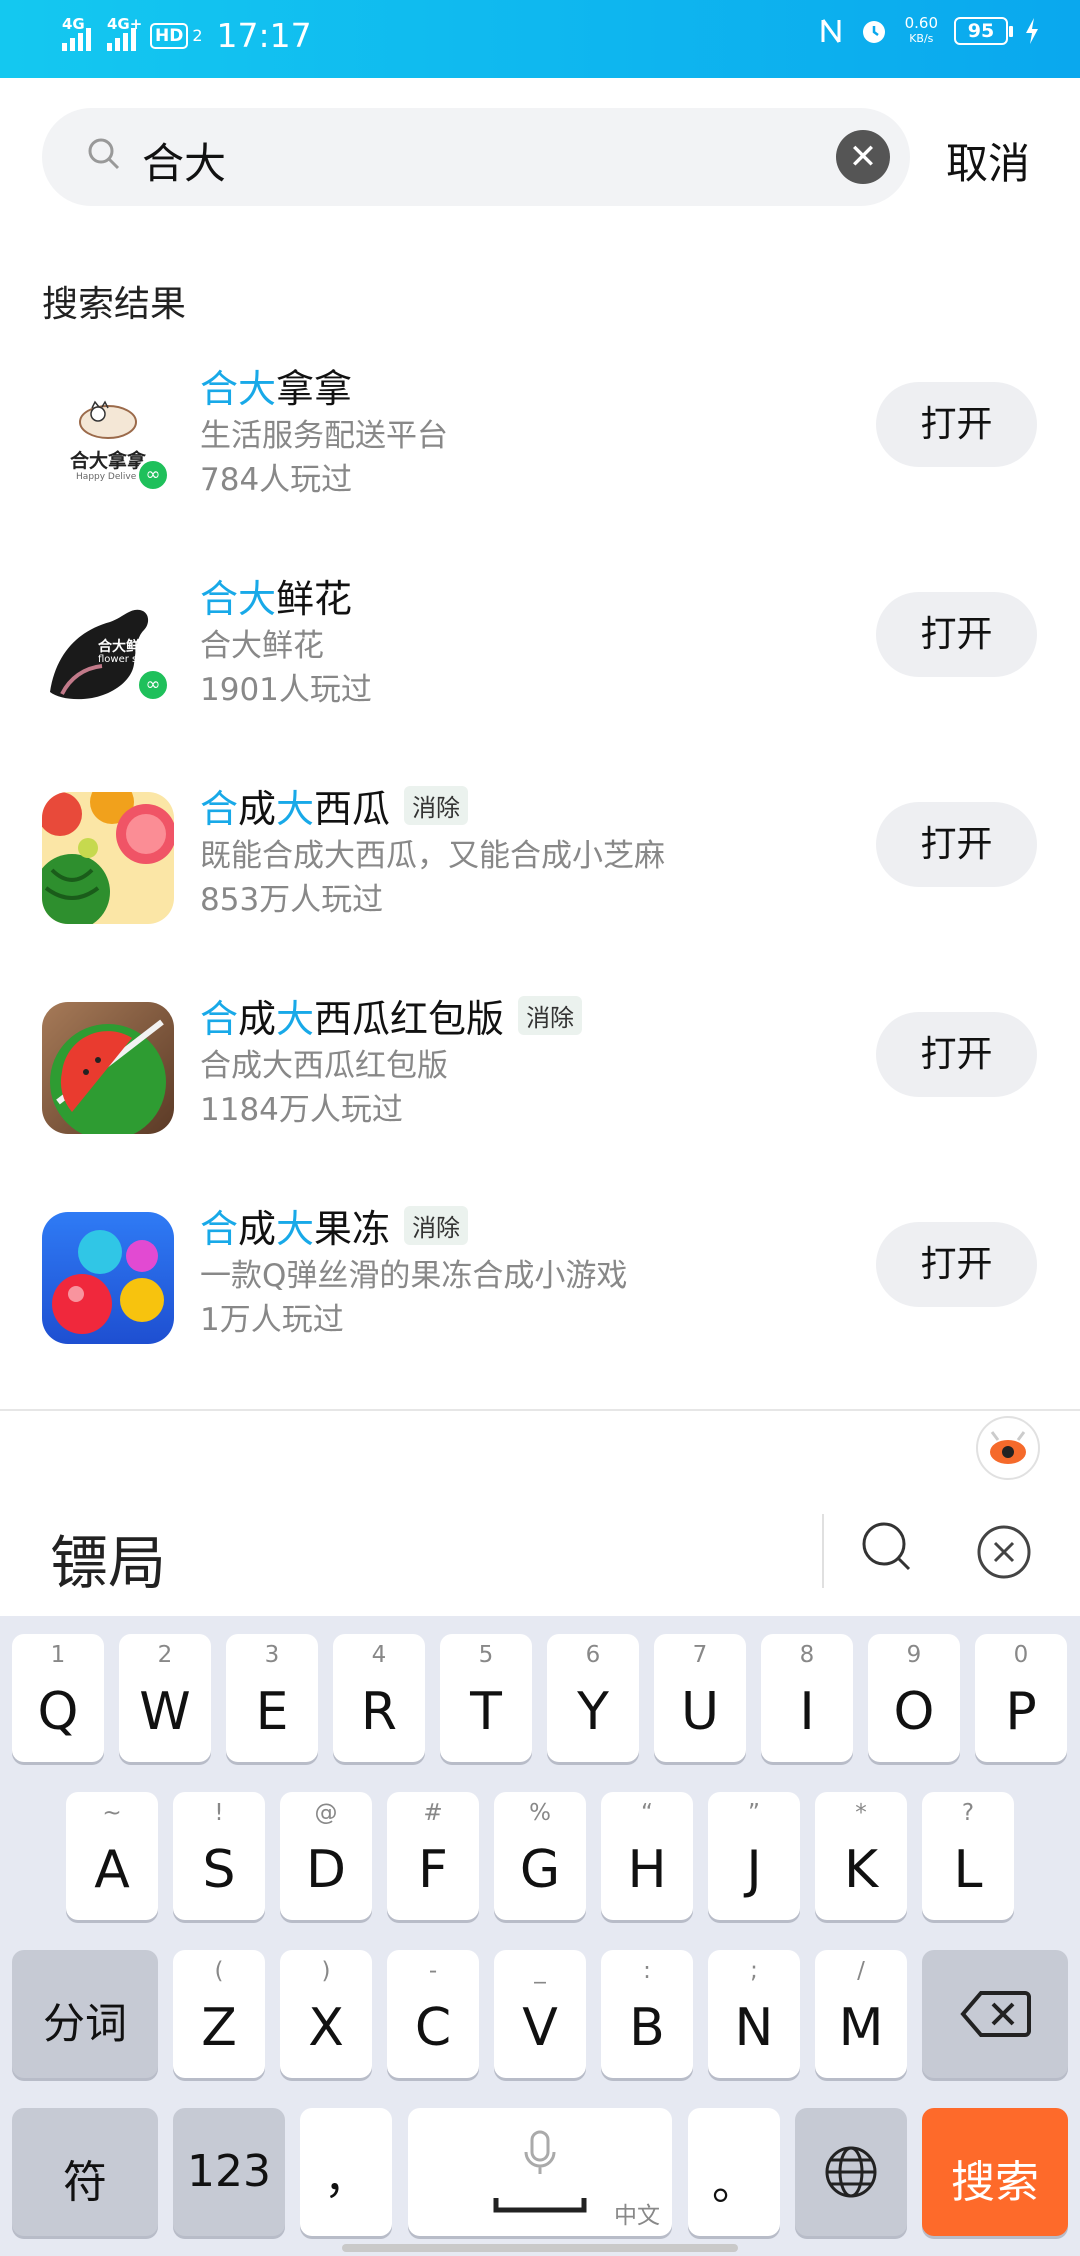 This screenshot has width=1080, height=2256. I want to click on key-n: ; N, so click(754, 2014).